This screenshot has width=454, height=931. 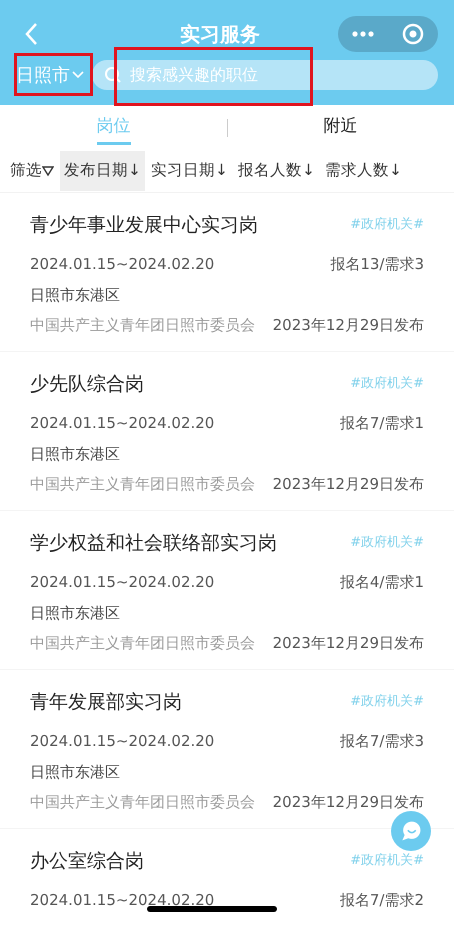 I want to click on smile-chat-icon, so click(x=411, y=831).